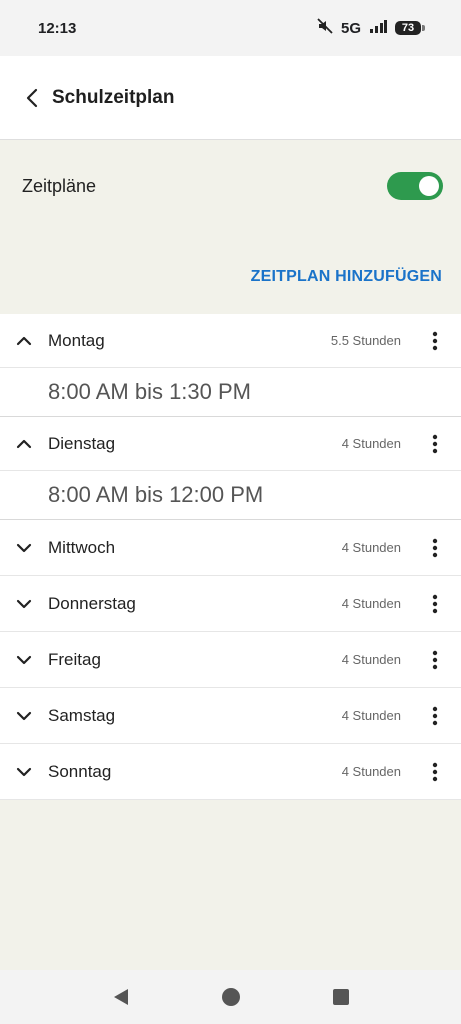 The width and height of the screenshot is (461, 1024). What do you see at coordinates (76, 340) in the screenshot?
I see `day-name: Montag` at bounding box center [76, 340].